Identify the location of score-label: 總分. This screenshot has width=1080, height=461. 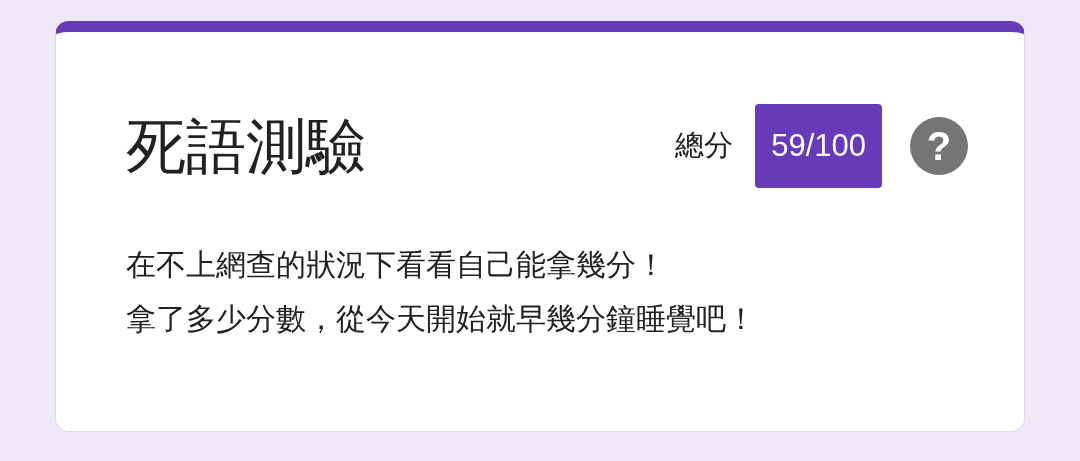
(704, 145).